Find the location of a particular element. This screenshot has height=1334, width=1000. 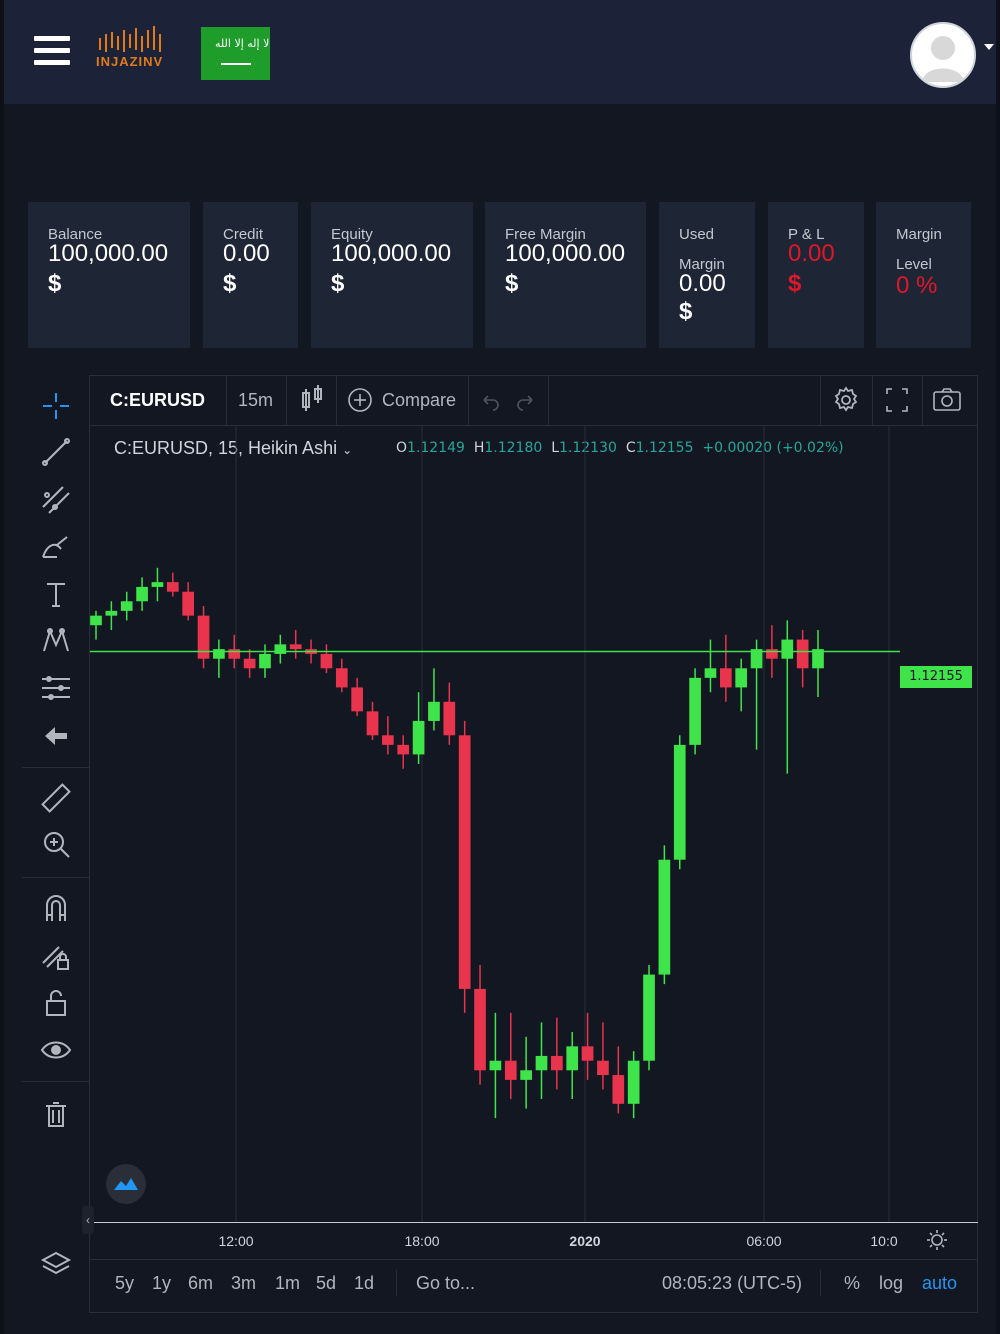

hamburger-menu-icon is located at coordinates (52, 52).